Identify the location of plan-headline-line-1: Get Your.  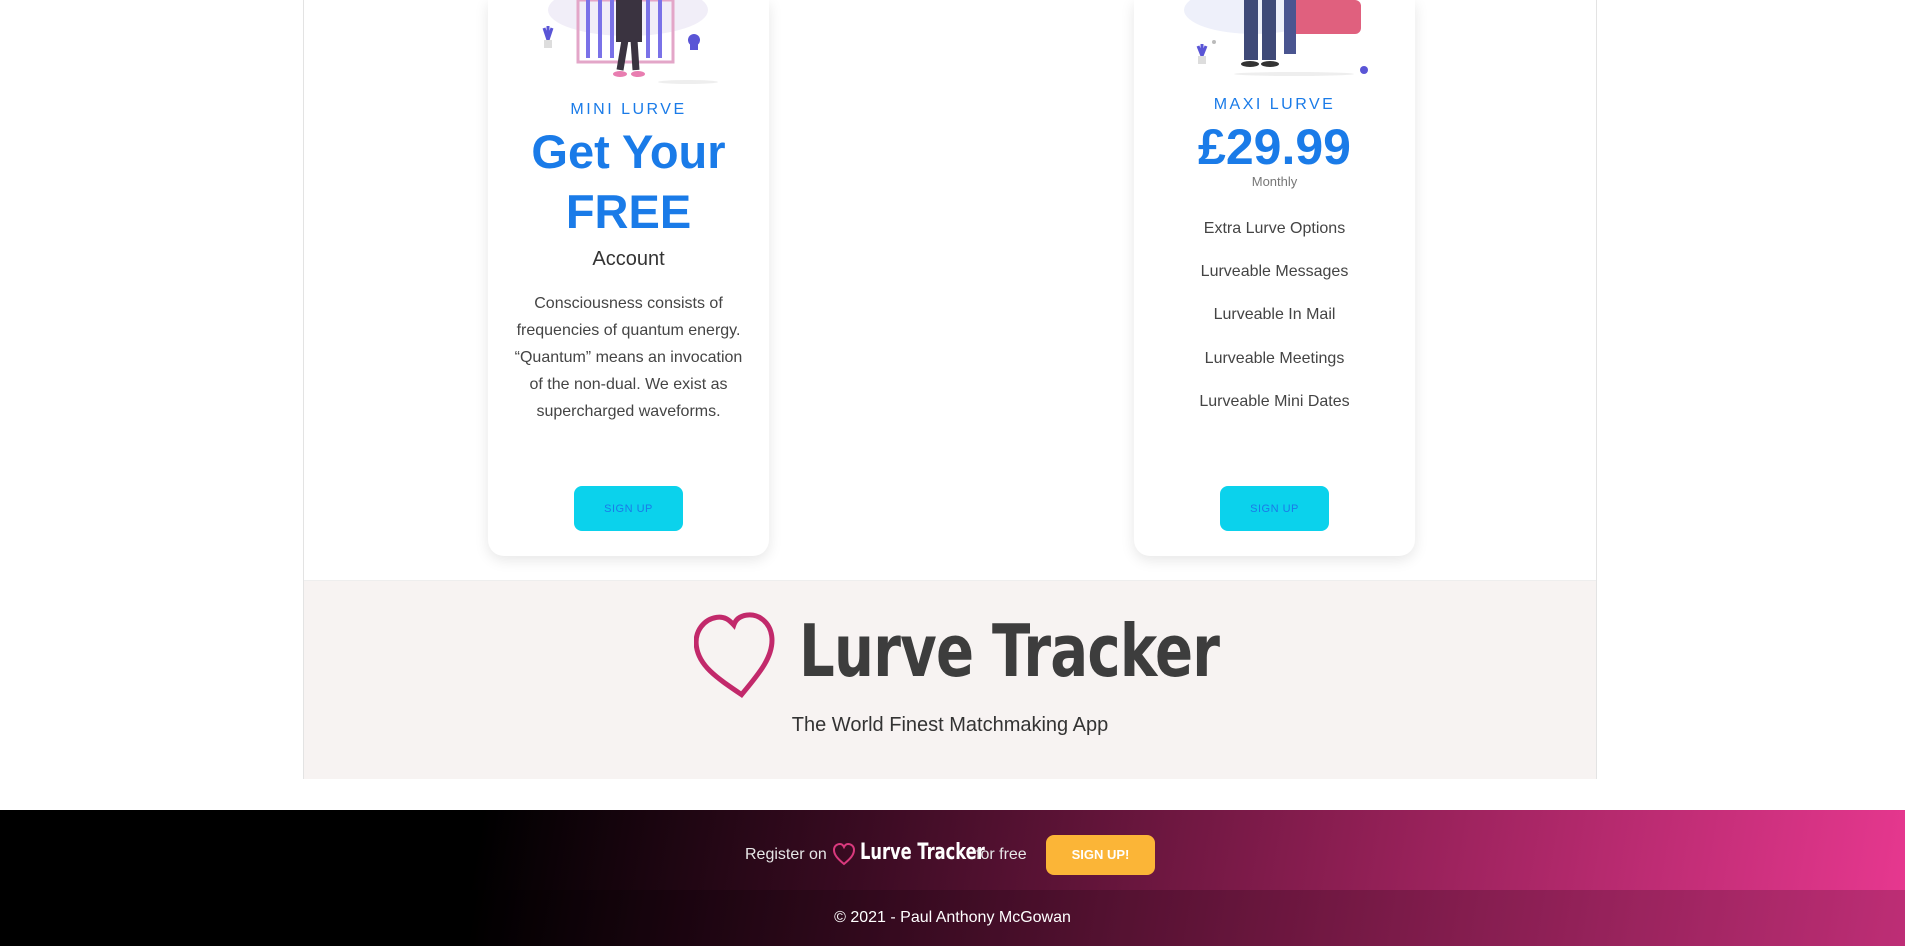
(628, 151).